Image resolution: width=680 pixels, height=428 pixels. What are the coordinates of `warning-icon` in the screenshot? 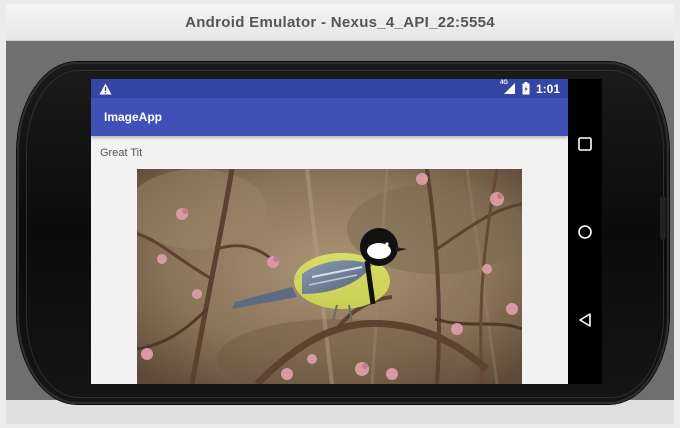 It's located at (105, 89).